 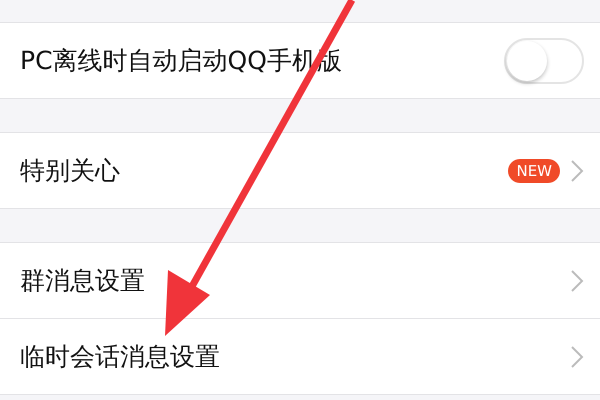 I want to click on toggle-switch, so click(x=544, y=61).